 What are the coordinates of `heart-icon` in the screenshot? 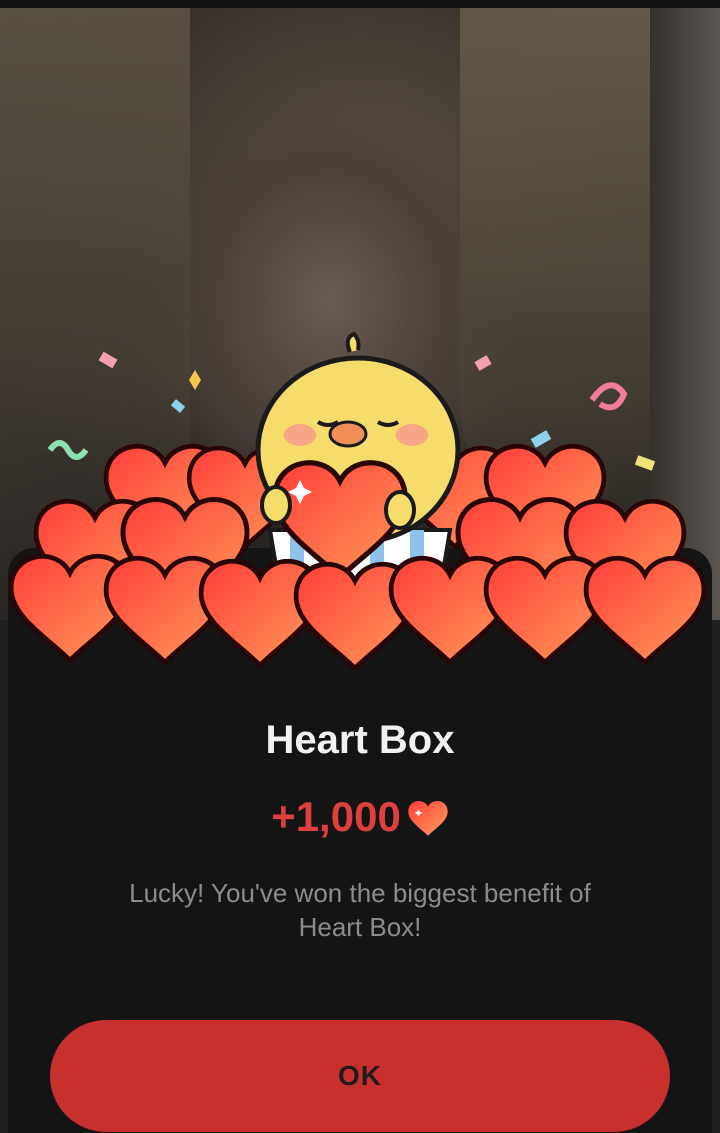 It's located at (428, 818).